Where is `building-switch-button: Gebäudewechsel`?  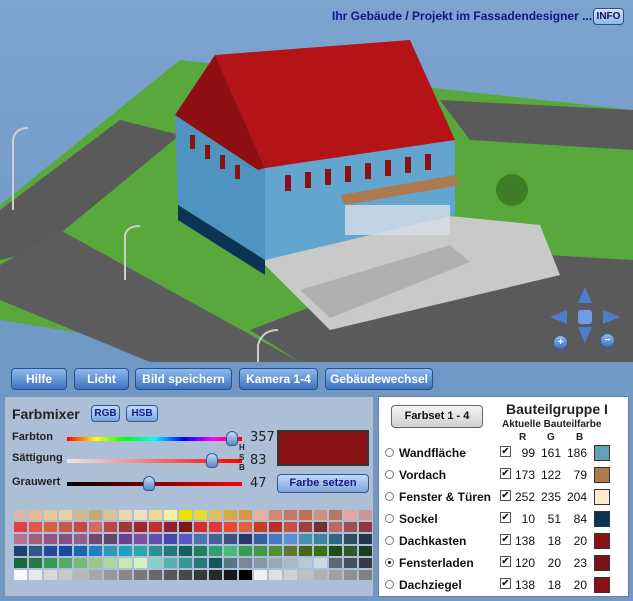
building-switch-button: Gebäudewechsel is located at coordinates (379, 379).